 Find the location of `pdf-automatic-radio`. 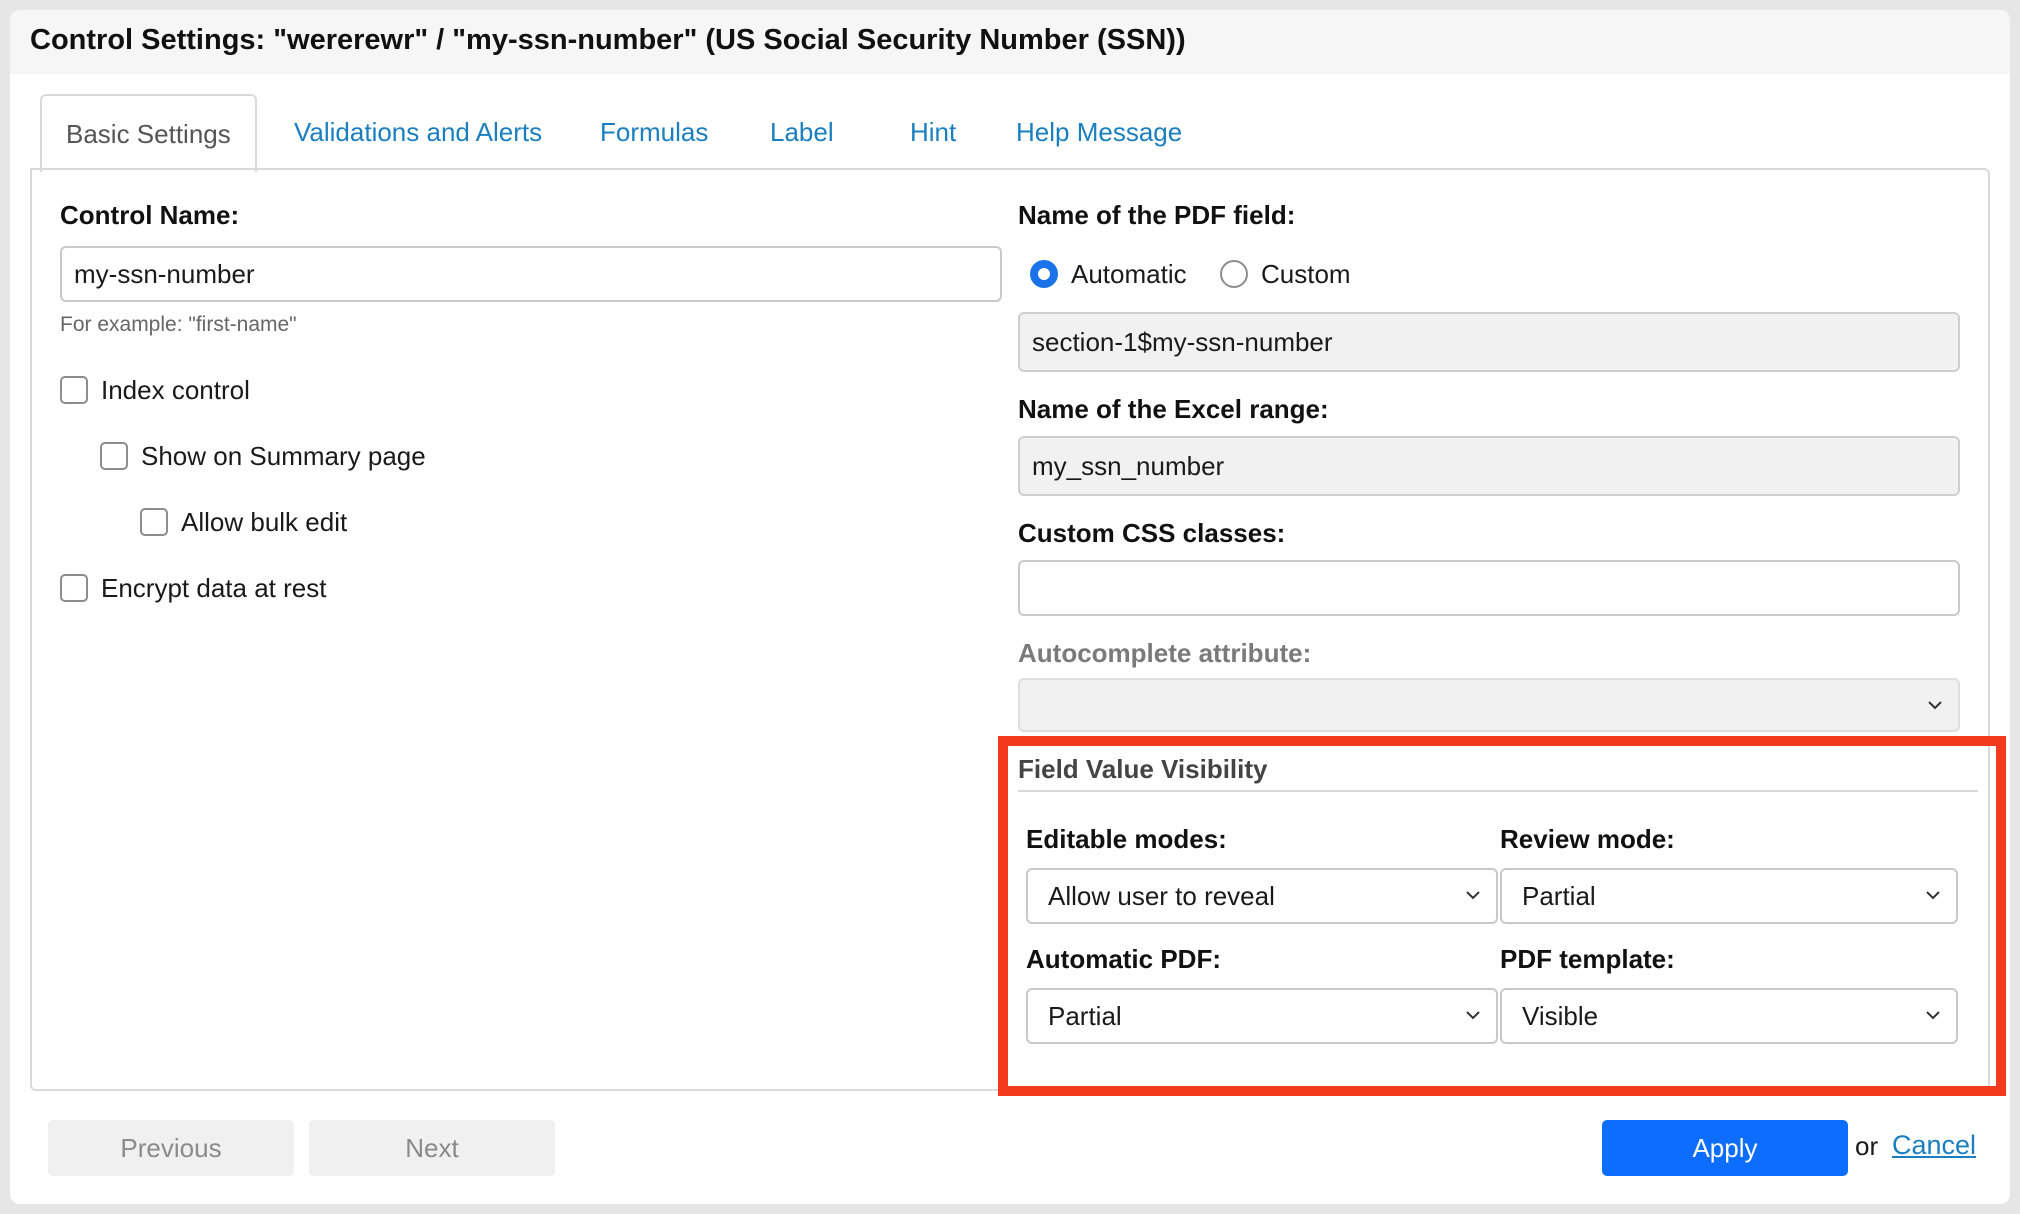

pdf-automatic-radio is located at coordinates (1044, 274).